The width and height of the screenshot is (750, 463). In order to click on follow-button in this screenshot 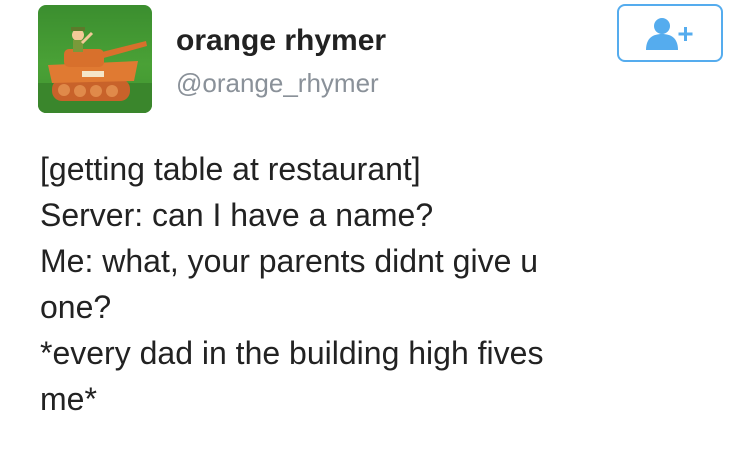, I will do `click(670, 33)`.